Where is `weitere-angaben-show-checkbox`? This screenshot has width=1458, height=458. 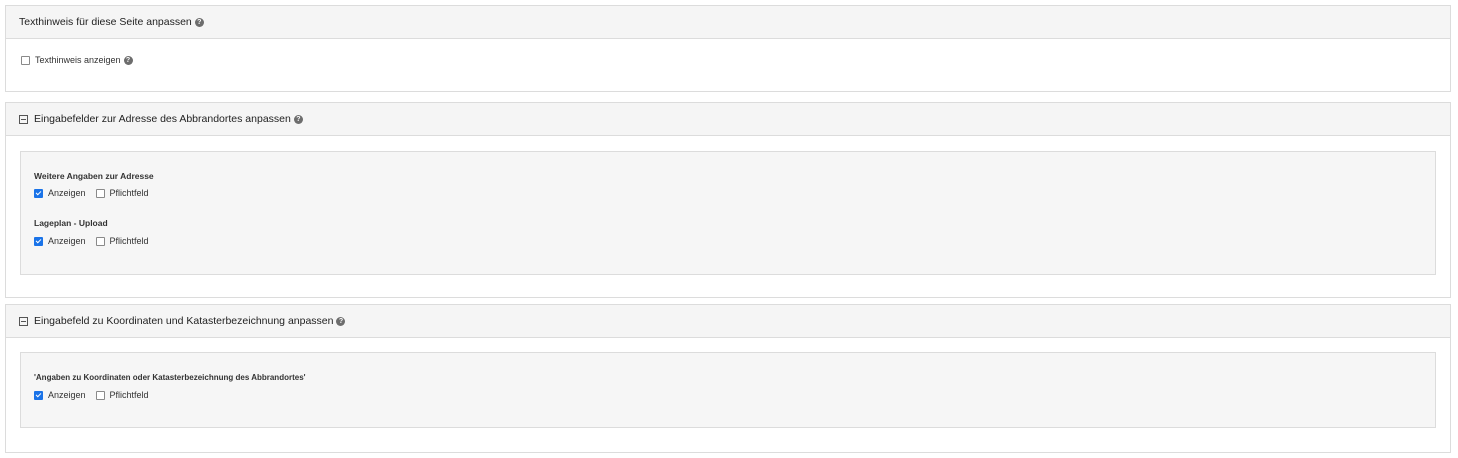 weitere-angaben-show-checkbox is located at coordinates (38, 193).